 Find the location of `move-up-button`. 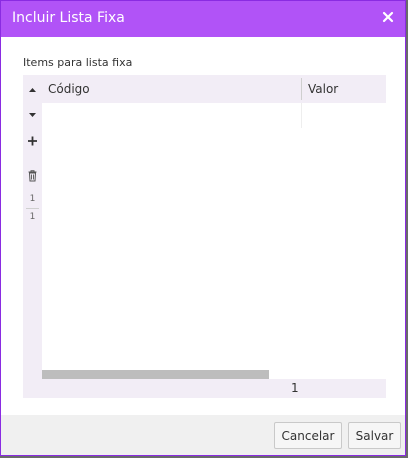

move-up-button is located at coordinates (32, 90).